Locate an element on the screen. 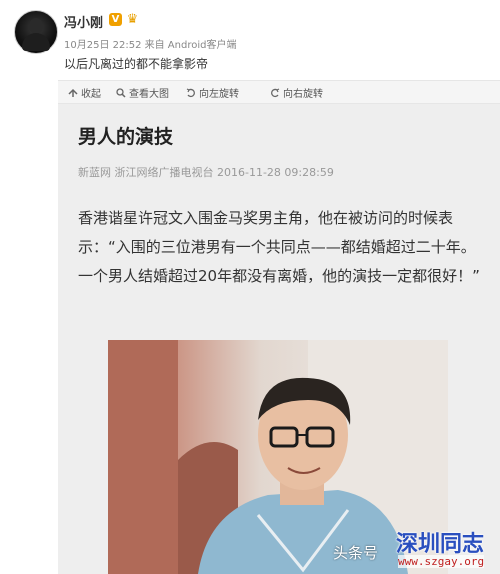 Image resolution: width=500 pixels, height=574 pixels. collapse-label: 收起 is located at coordinates (91, 94).